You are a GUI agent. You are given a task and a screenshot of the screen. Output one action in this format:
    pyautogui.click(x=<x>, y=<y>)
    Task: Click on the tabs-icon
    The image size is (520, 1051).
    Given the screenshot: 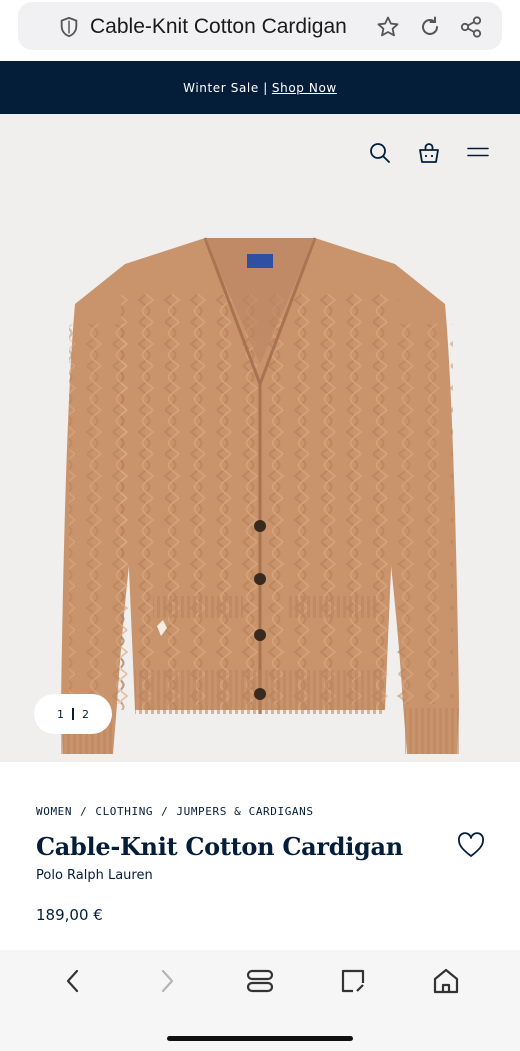 What is the action you would take?
    pyautogui.click(x=260, y=981)
    